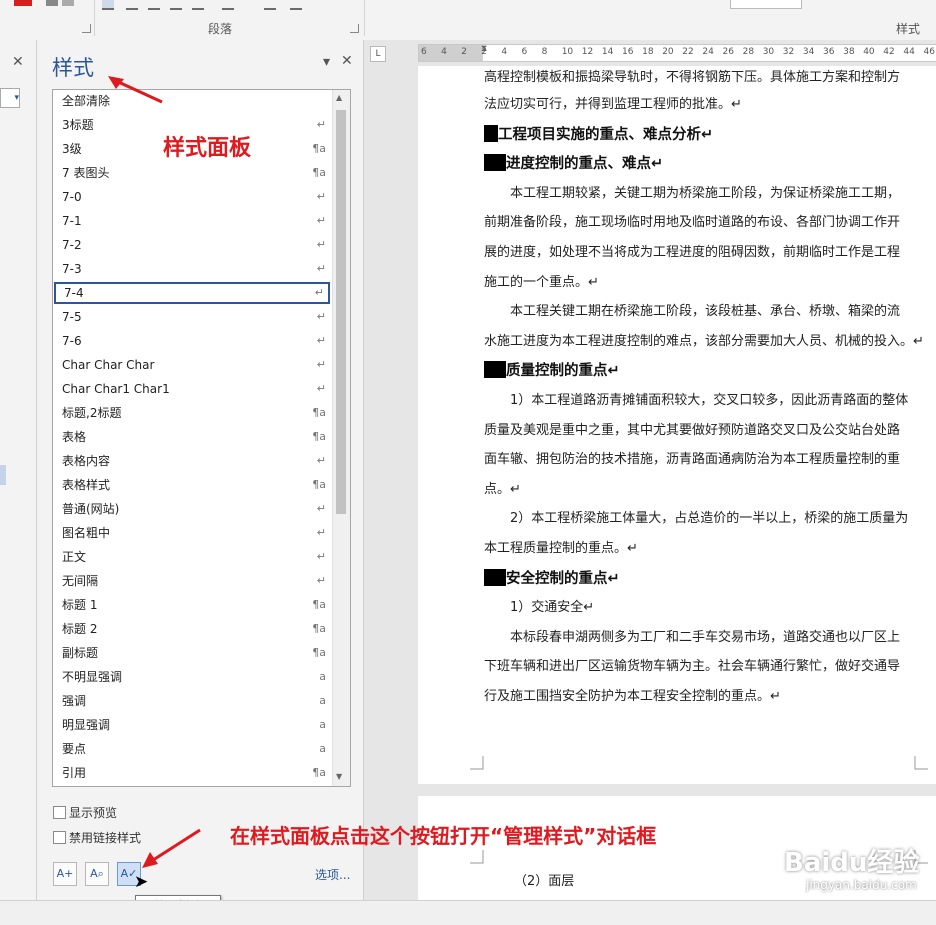  Describe the element at coordinates (502, 489) in the screenshot. I see `doc-line: 点。↵` at that location.